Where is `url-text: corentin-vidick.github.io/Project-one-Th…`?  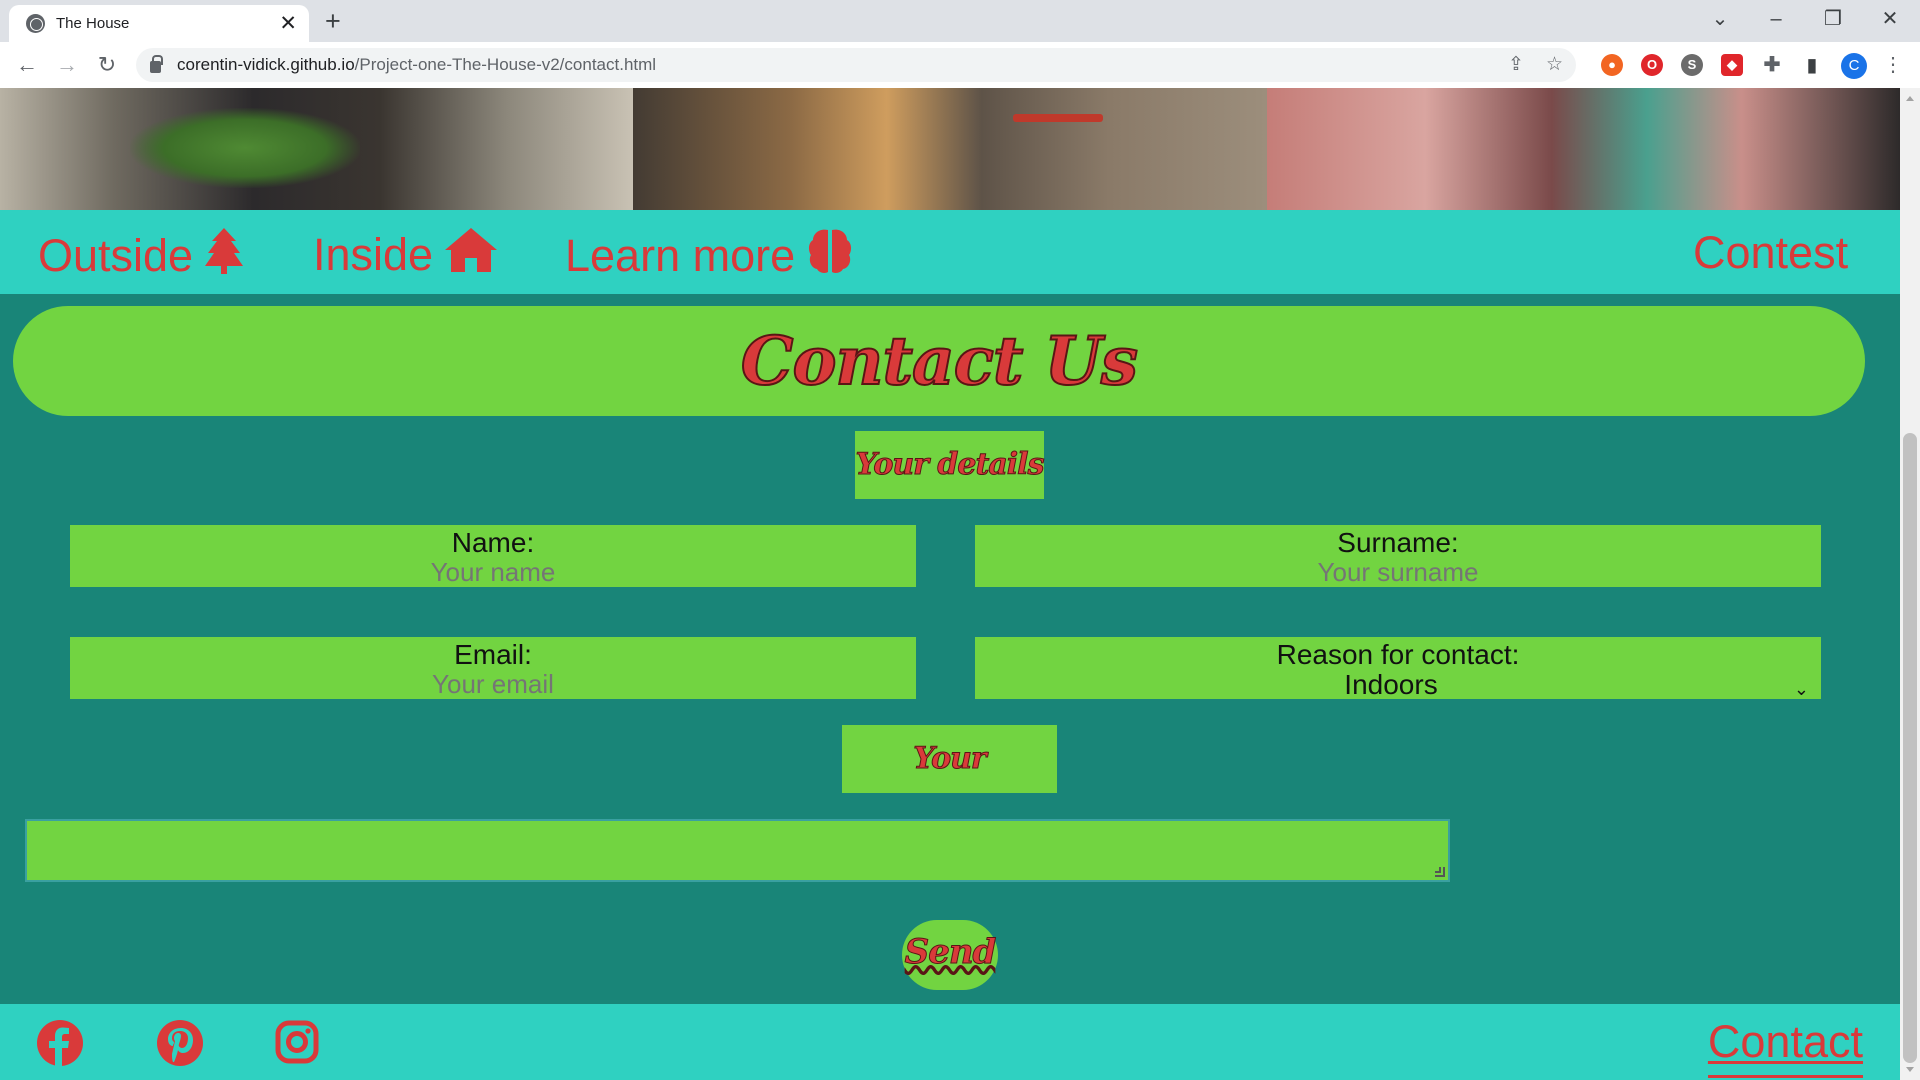
url-text: corentin-vidick.github.io/Project-one-Th… is located at coordinates (416, 65).